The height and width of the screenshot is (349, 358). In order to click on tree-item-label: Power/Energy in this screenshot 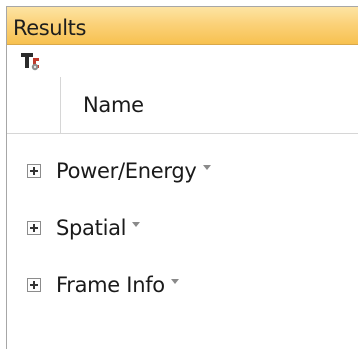, I will do `click(126, 170)`.